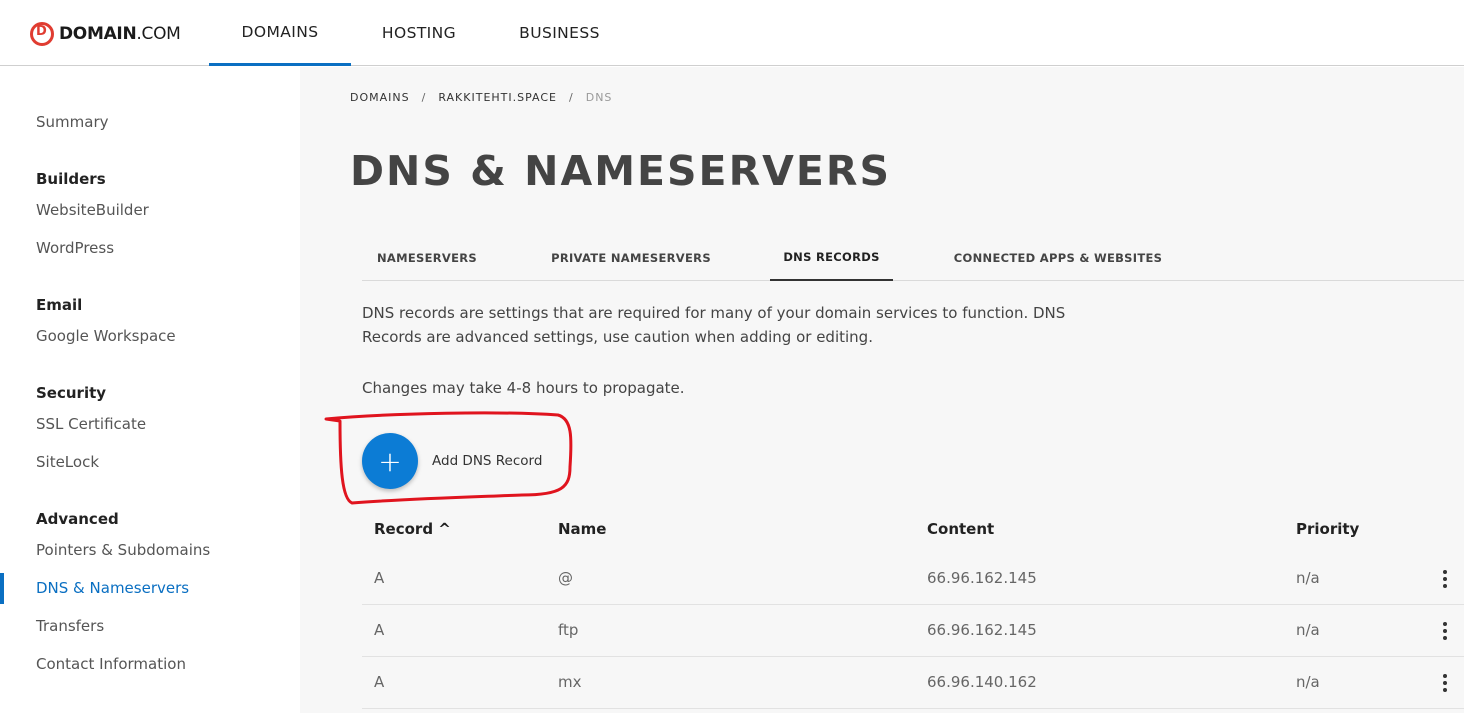 The height and width of the screenshot is (713, 1464). I want to click on sidebar-heading-email: Email, so click(59, 305).